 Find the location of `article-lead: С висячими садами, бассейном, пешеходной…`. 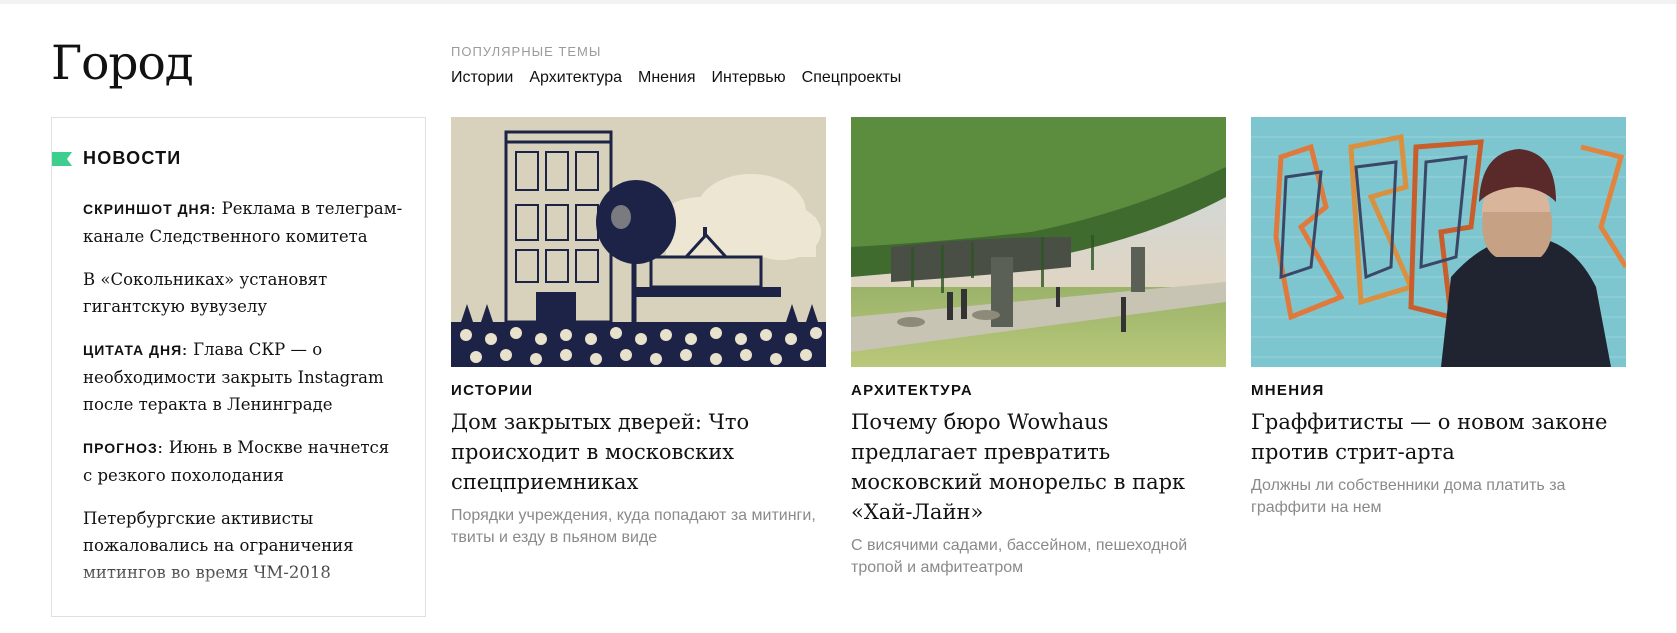

article-lead: С висячими садами, бассейном, пешеходной… is located at coordinates (1019, 556).